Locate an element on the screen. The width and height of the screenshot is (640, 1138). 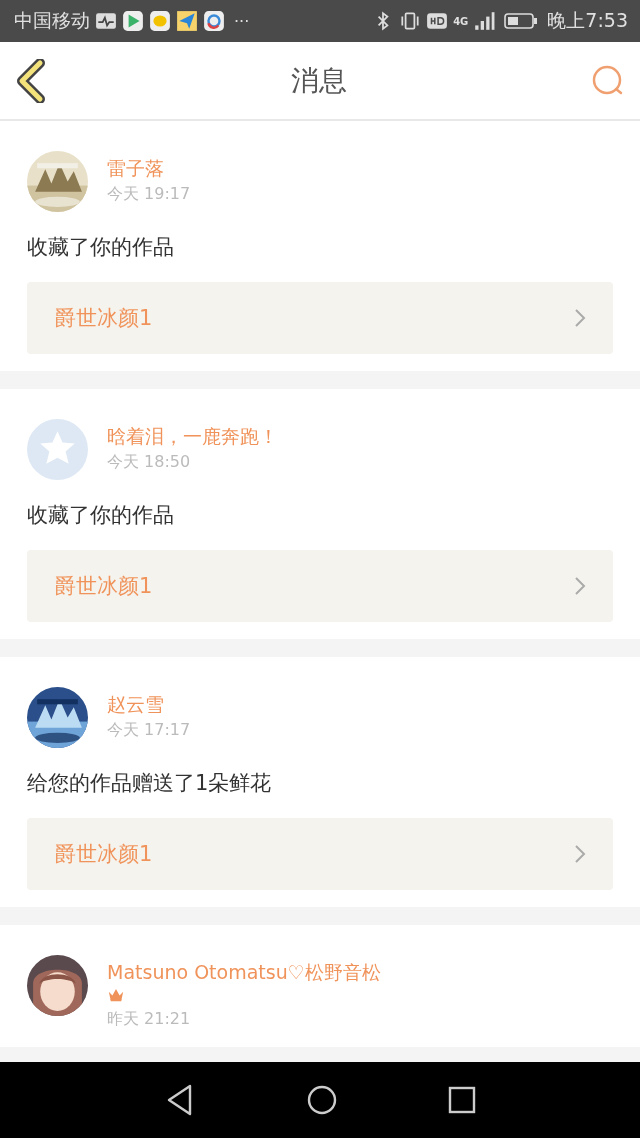
signal-icon is located at coordinates (484, 21).